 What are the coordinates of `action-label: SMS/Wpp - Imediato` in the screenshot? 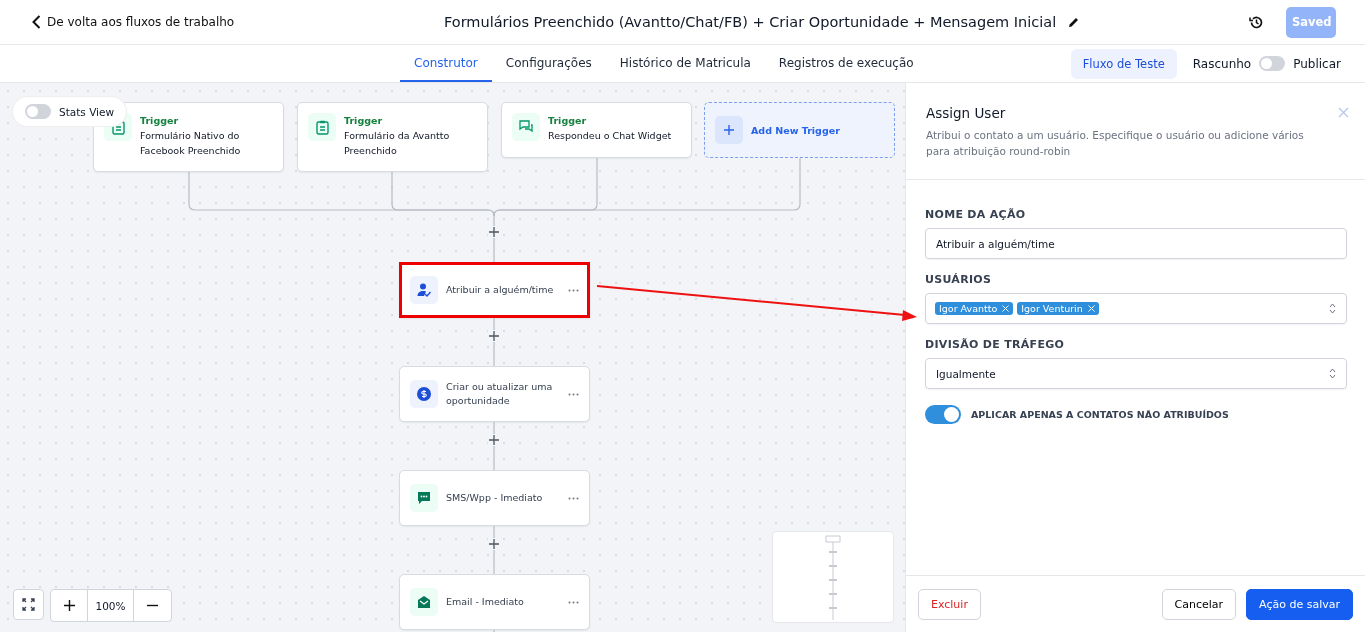 It's located at (495, 498).